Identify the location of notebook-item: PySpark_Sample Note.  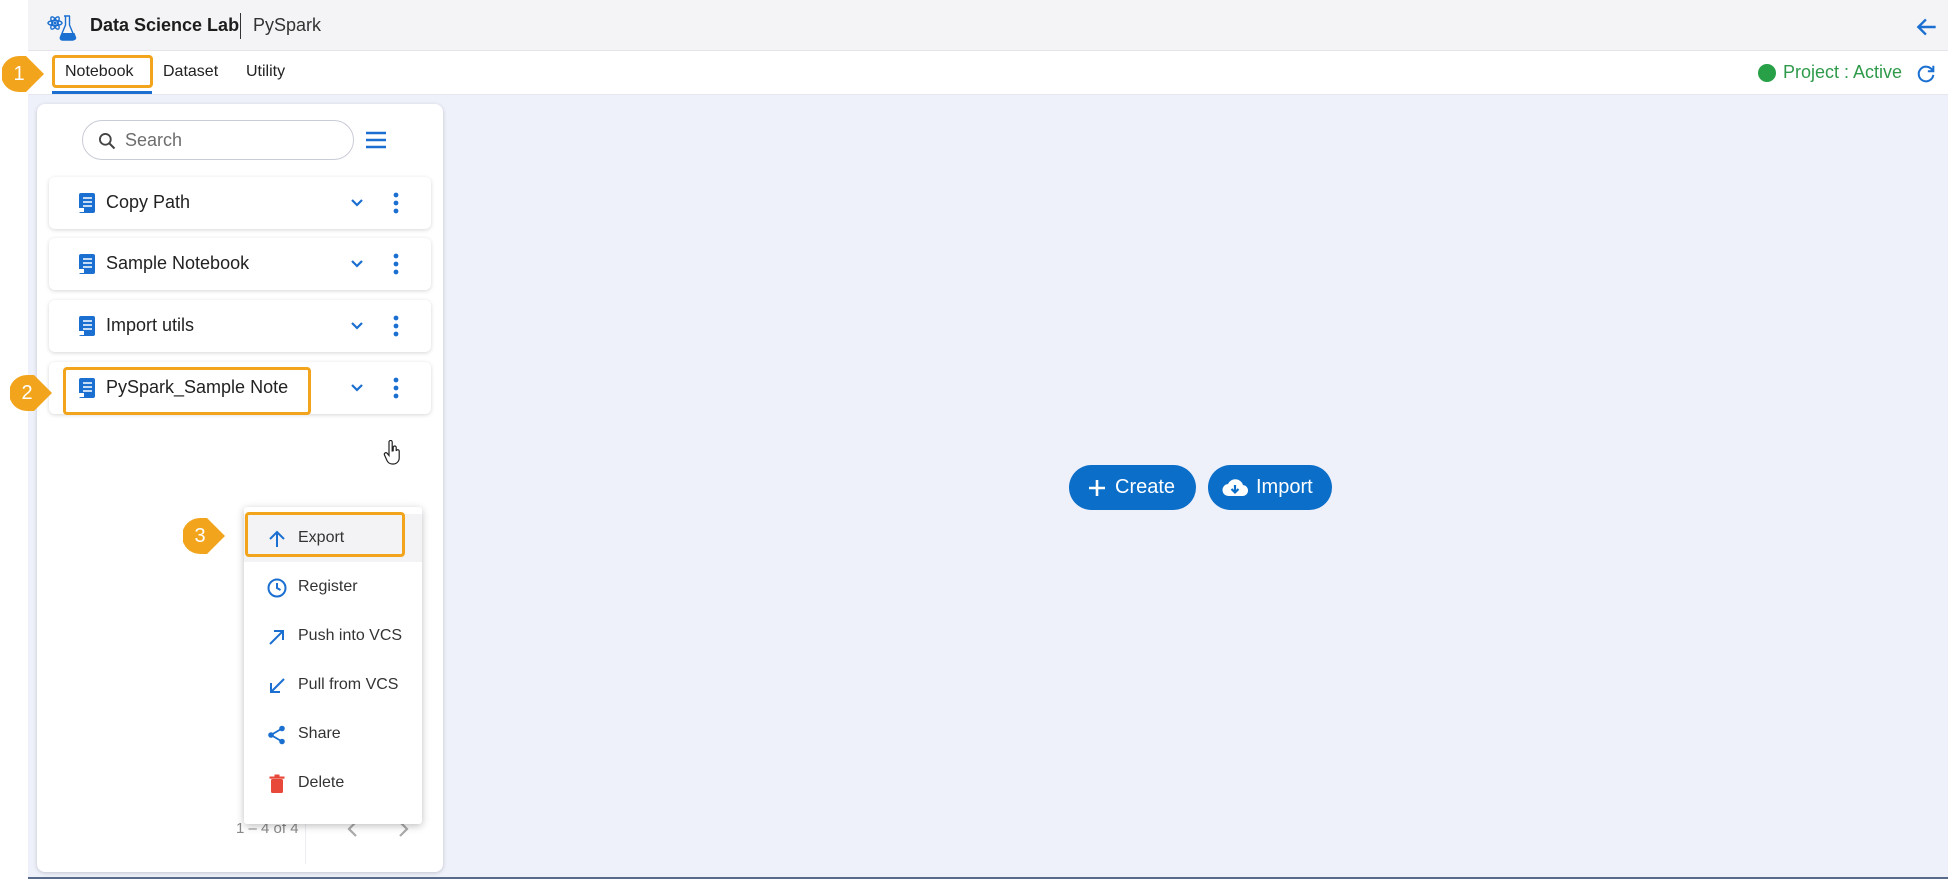
(240, 388).